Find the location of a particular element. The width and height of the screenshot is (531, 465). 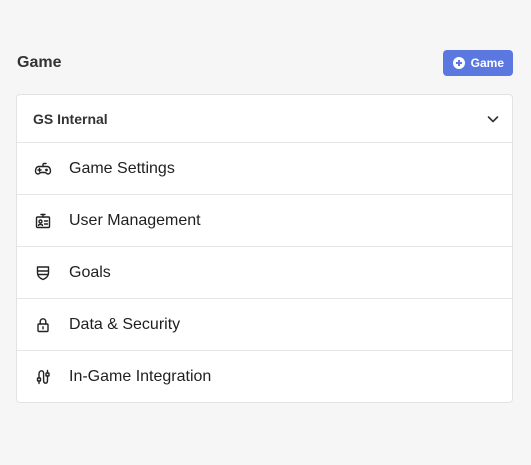

section-toggle: GS Internal is located at coordinates (264, 119).